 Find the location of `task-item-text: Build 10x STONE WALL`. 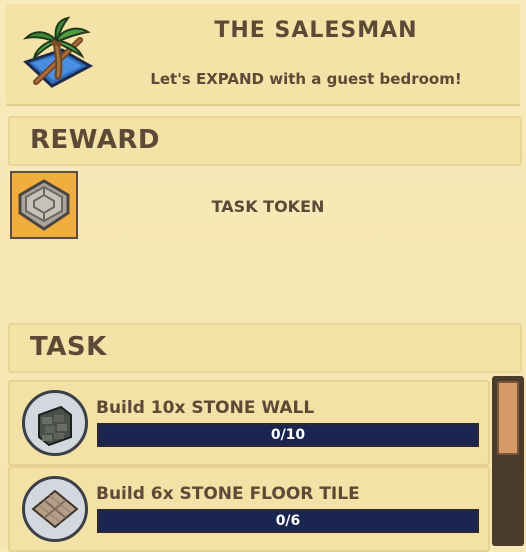

task-item-text: Build 10x STONE WALL is located at coordinates (205, 408).